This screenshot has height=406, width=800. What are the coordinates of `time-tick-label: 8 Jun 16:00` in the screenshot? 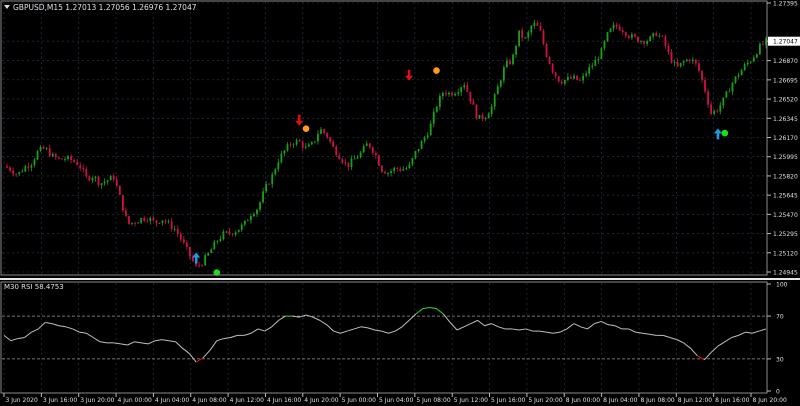 It's located at (732, 400).